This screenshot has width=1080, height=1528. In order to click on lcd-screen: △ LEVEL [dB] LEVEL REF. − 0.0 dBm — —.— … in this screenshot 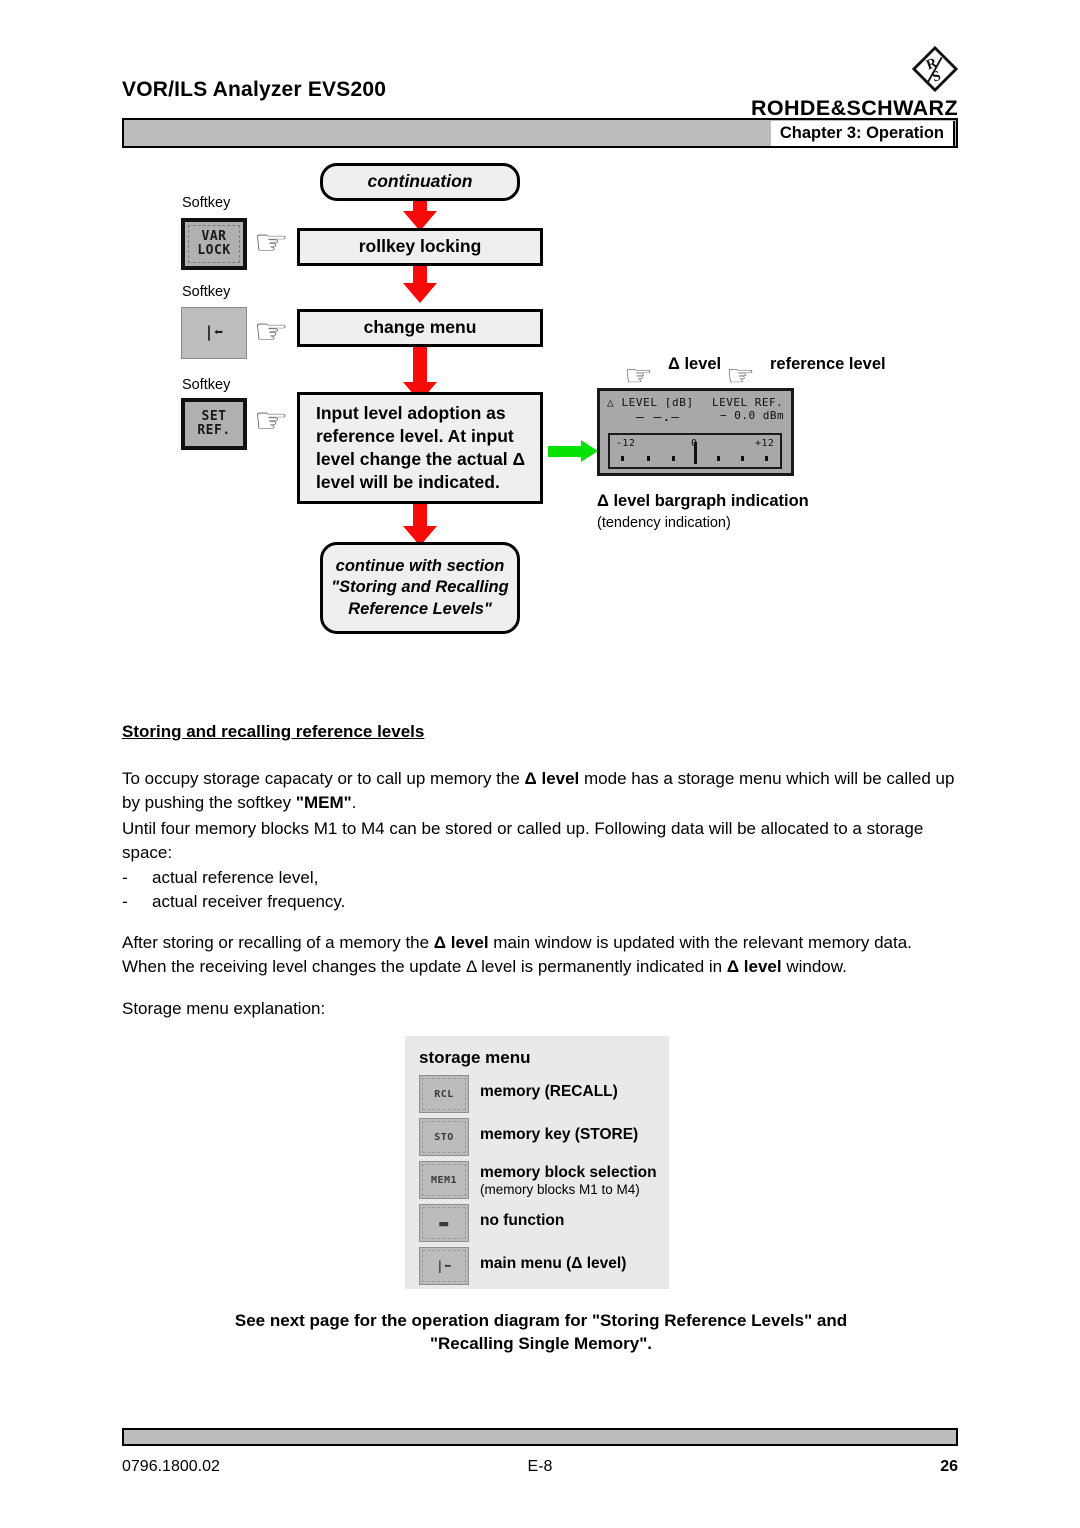, I will do `click(695, 432)`.